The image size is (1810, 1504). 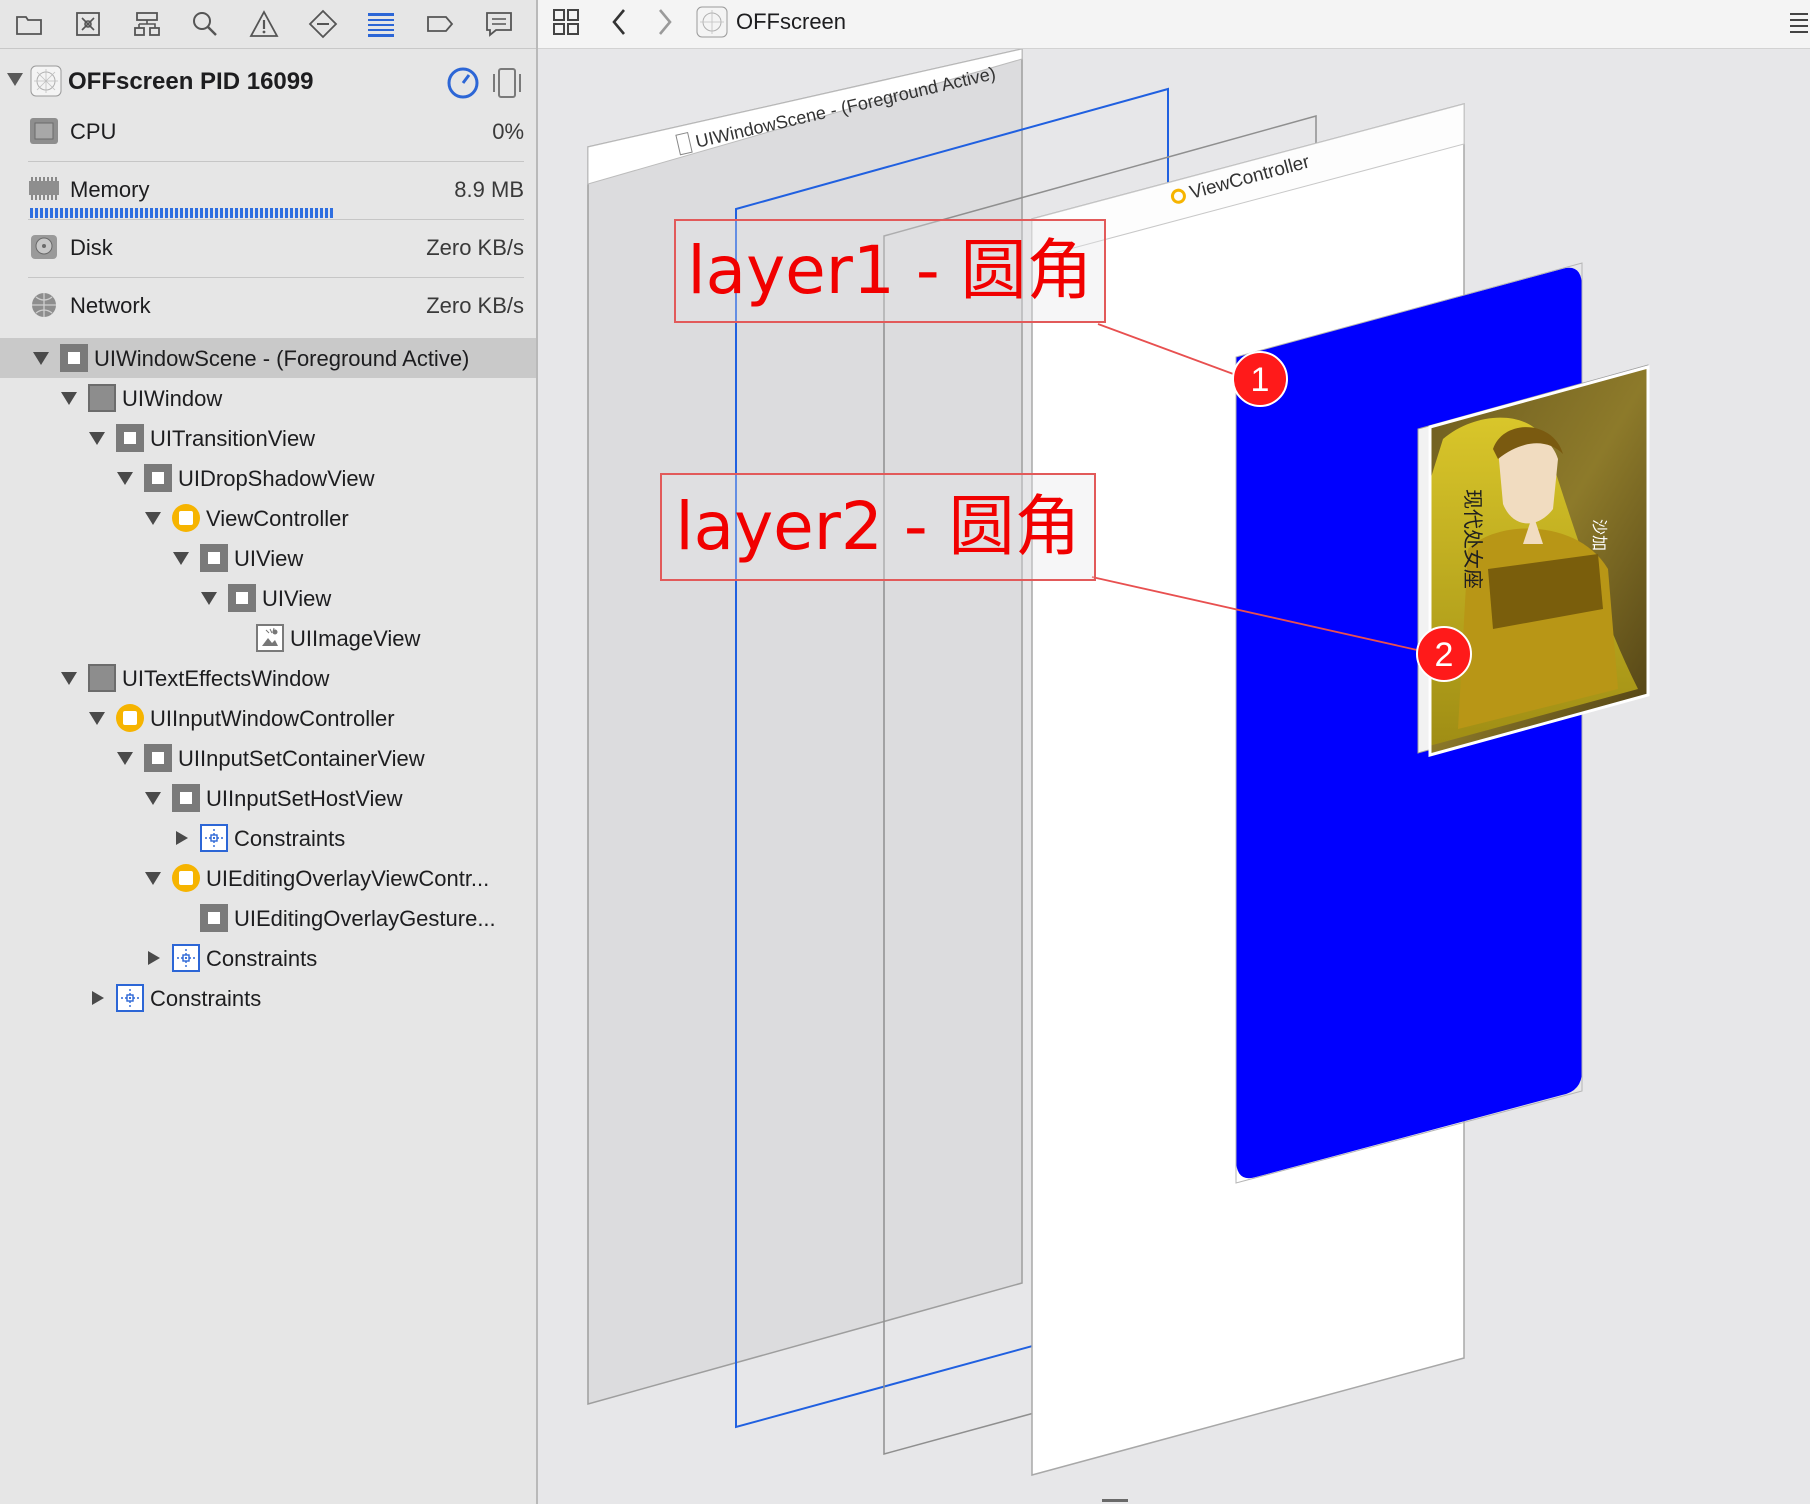 I want to click on scroll-indicator, so click(x=1115, y=1500).